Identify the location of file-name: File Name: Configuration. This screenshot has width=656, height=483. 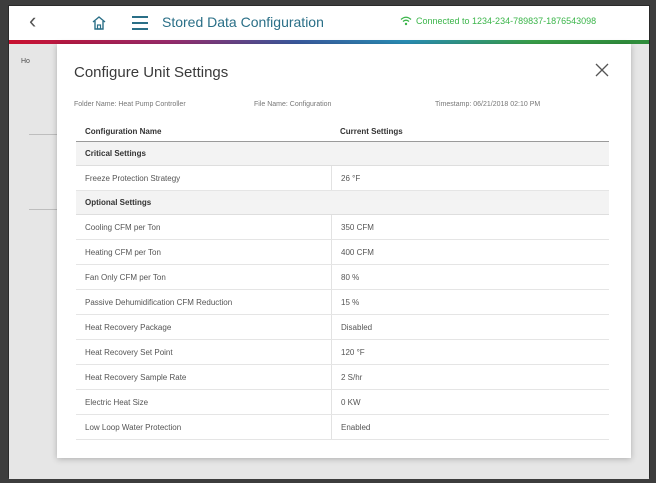
(293, 104).